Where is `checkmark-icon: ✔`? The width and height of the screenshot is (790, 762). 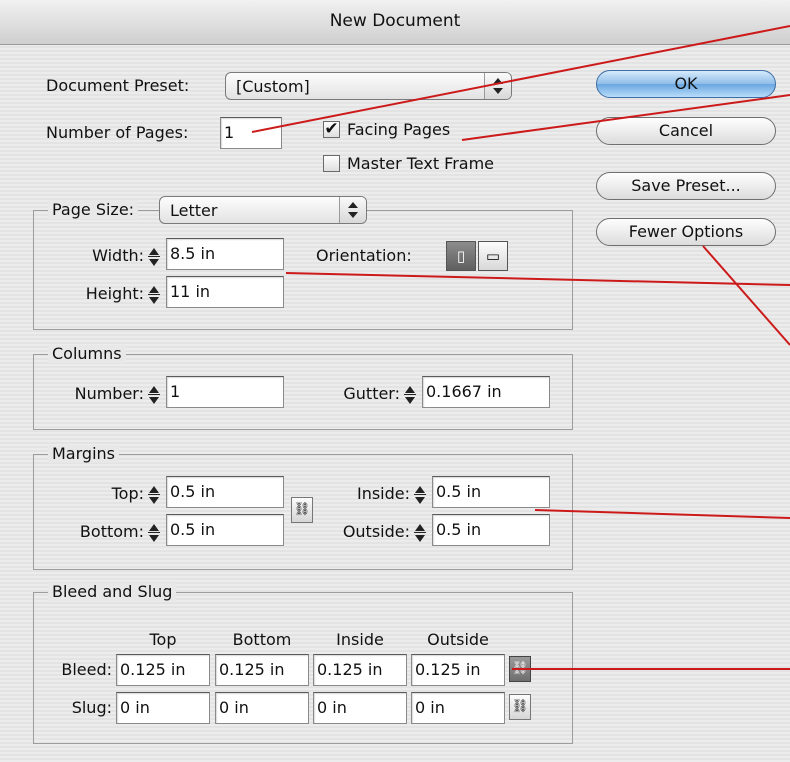
checkmark-icon: ✔ is located at coordinates (331, 129).